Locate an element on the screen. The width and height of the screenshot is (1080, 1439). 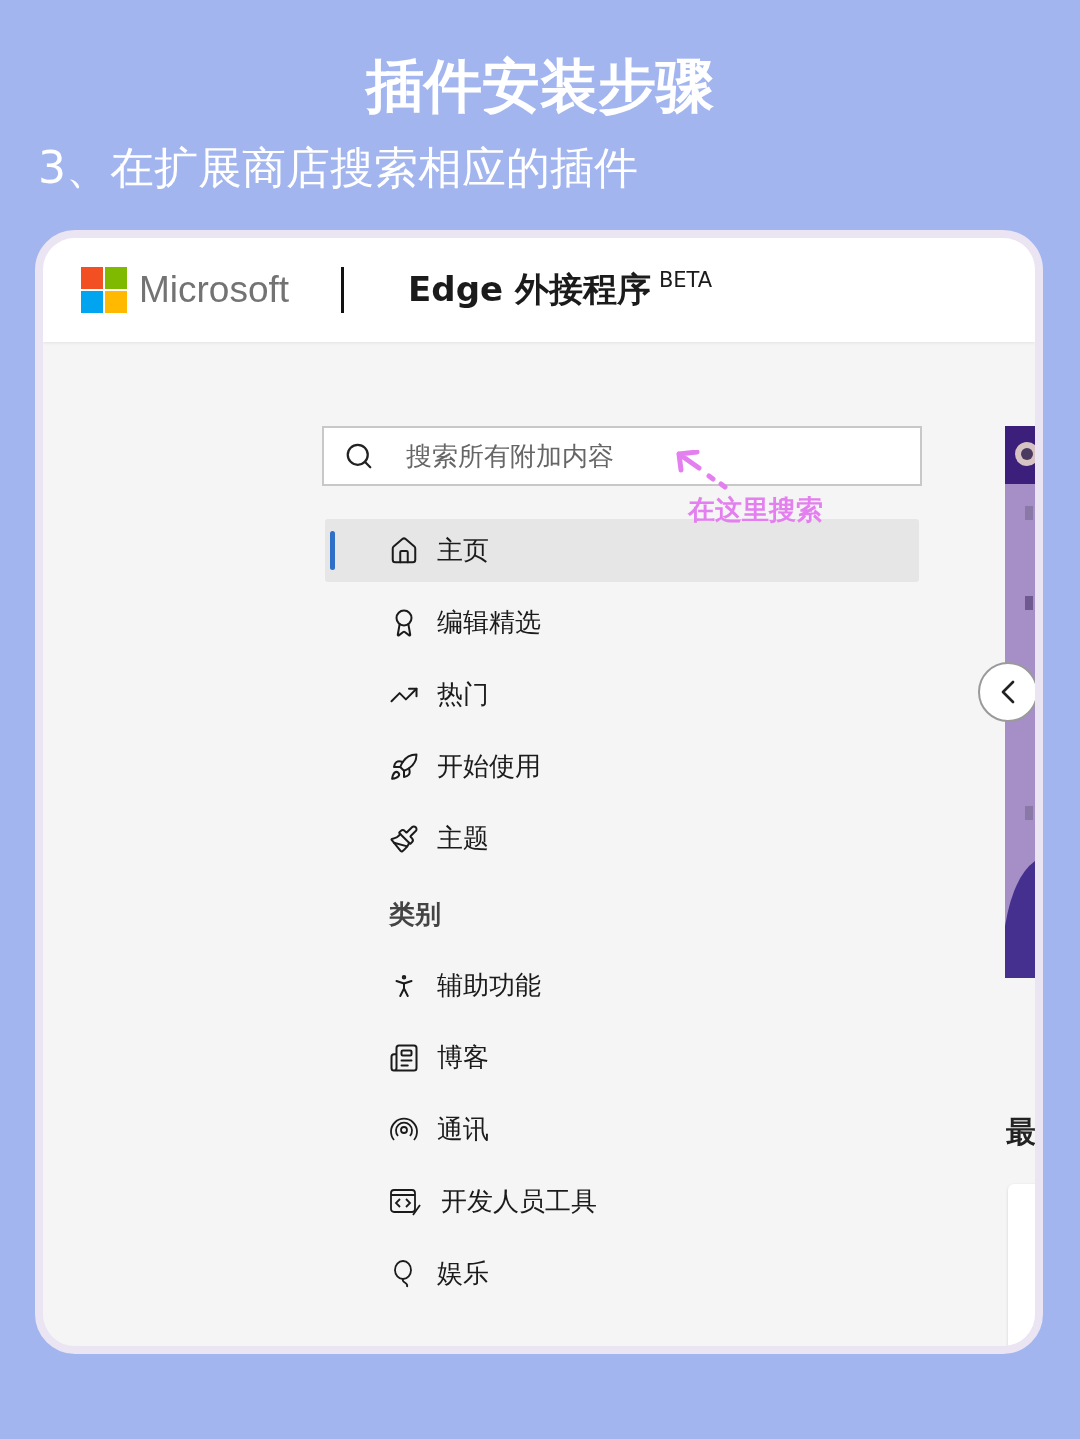
nav-item: 热门 is located at coordinates (622, 694).